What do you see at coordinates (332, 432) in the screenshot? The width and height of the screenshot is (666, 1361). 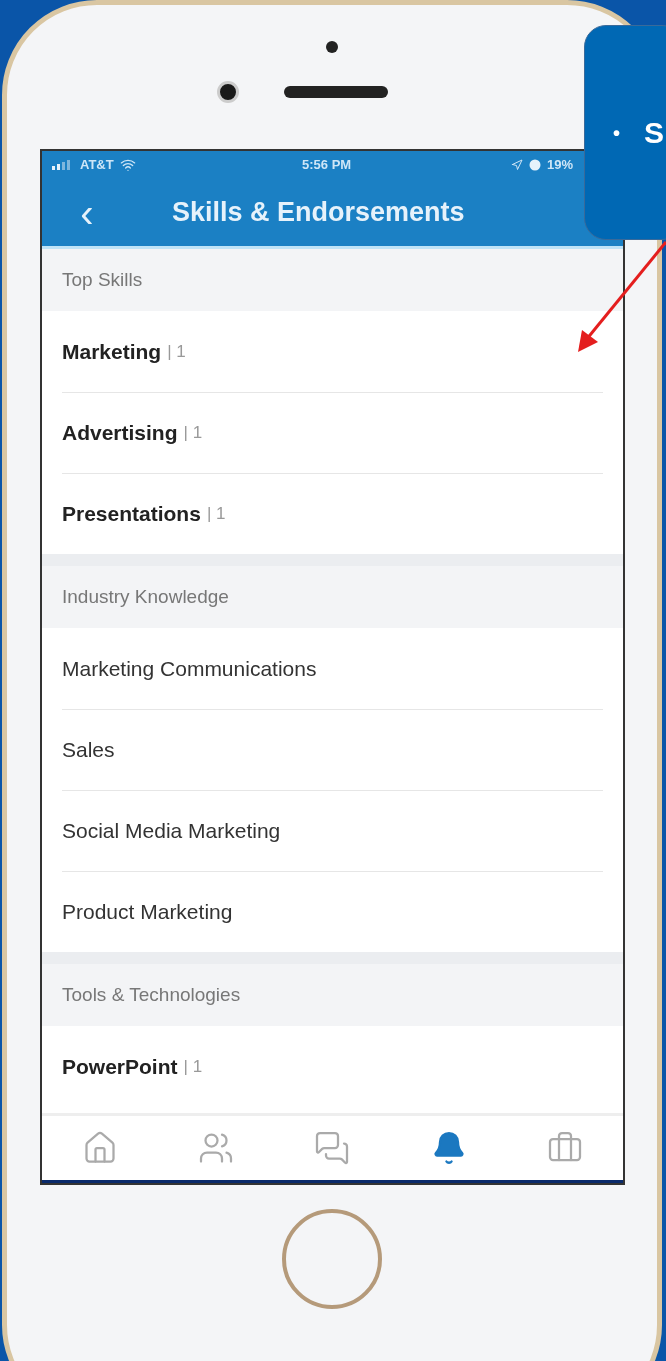 I see `skill-row: Advertising | 1` at bounding box center [332, 432].